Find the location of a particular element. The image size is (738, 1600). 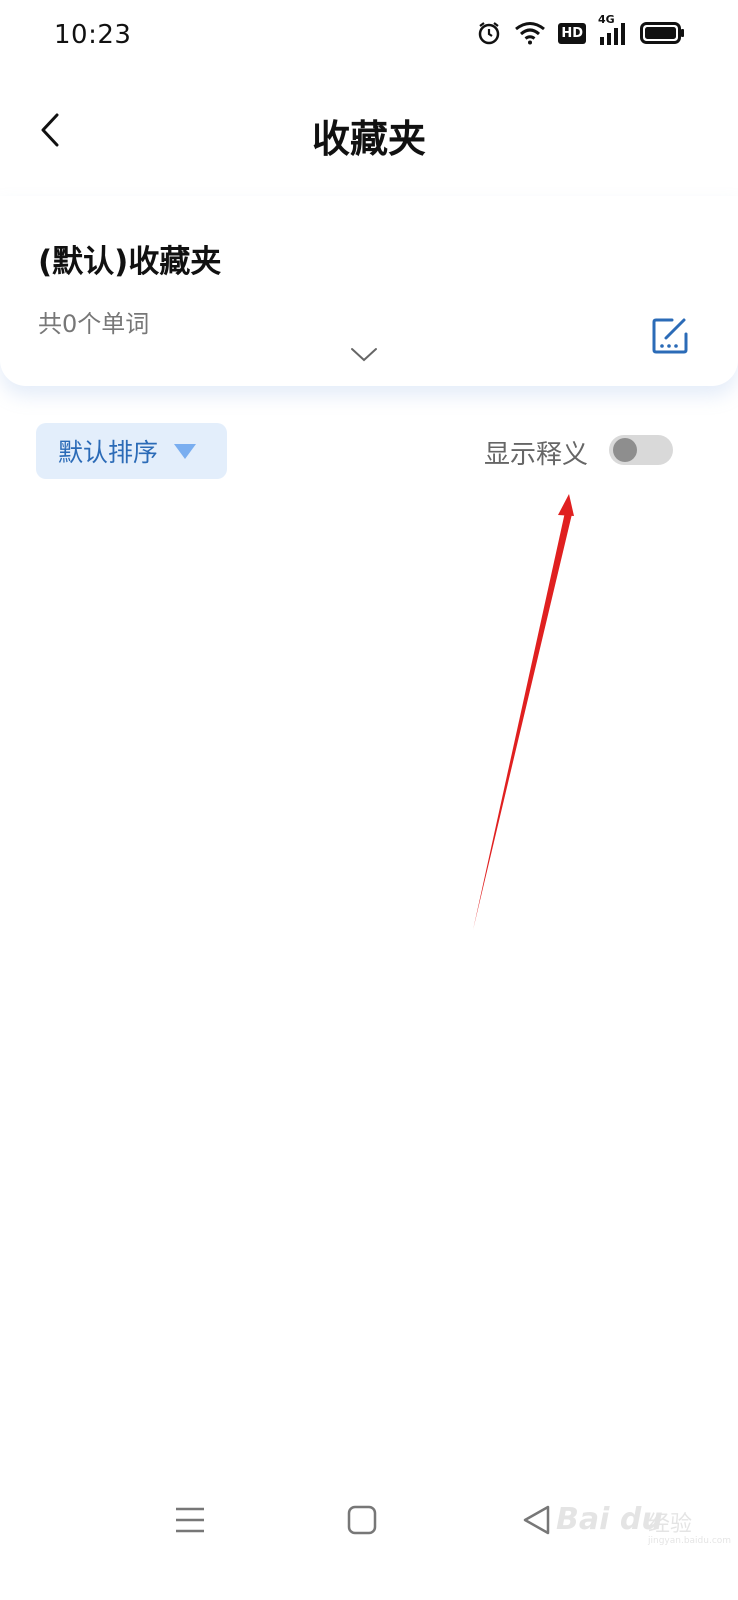

folder-name: (默认)收藏夹 is located at coordinates (130, 262).